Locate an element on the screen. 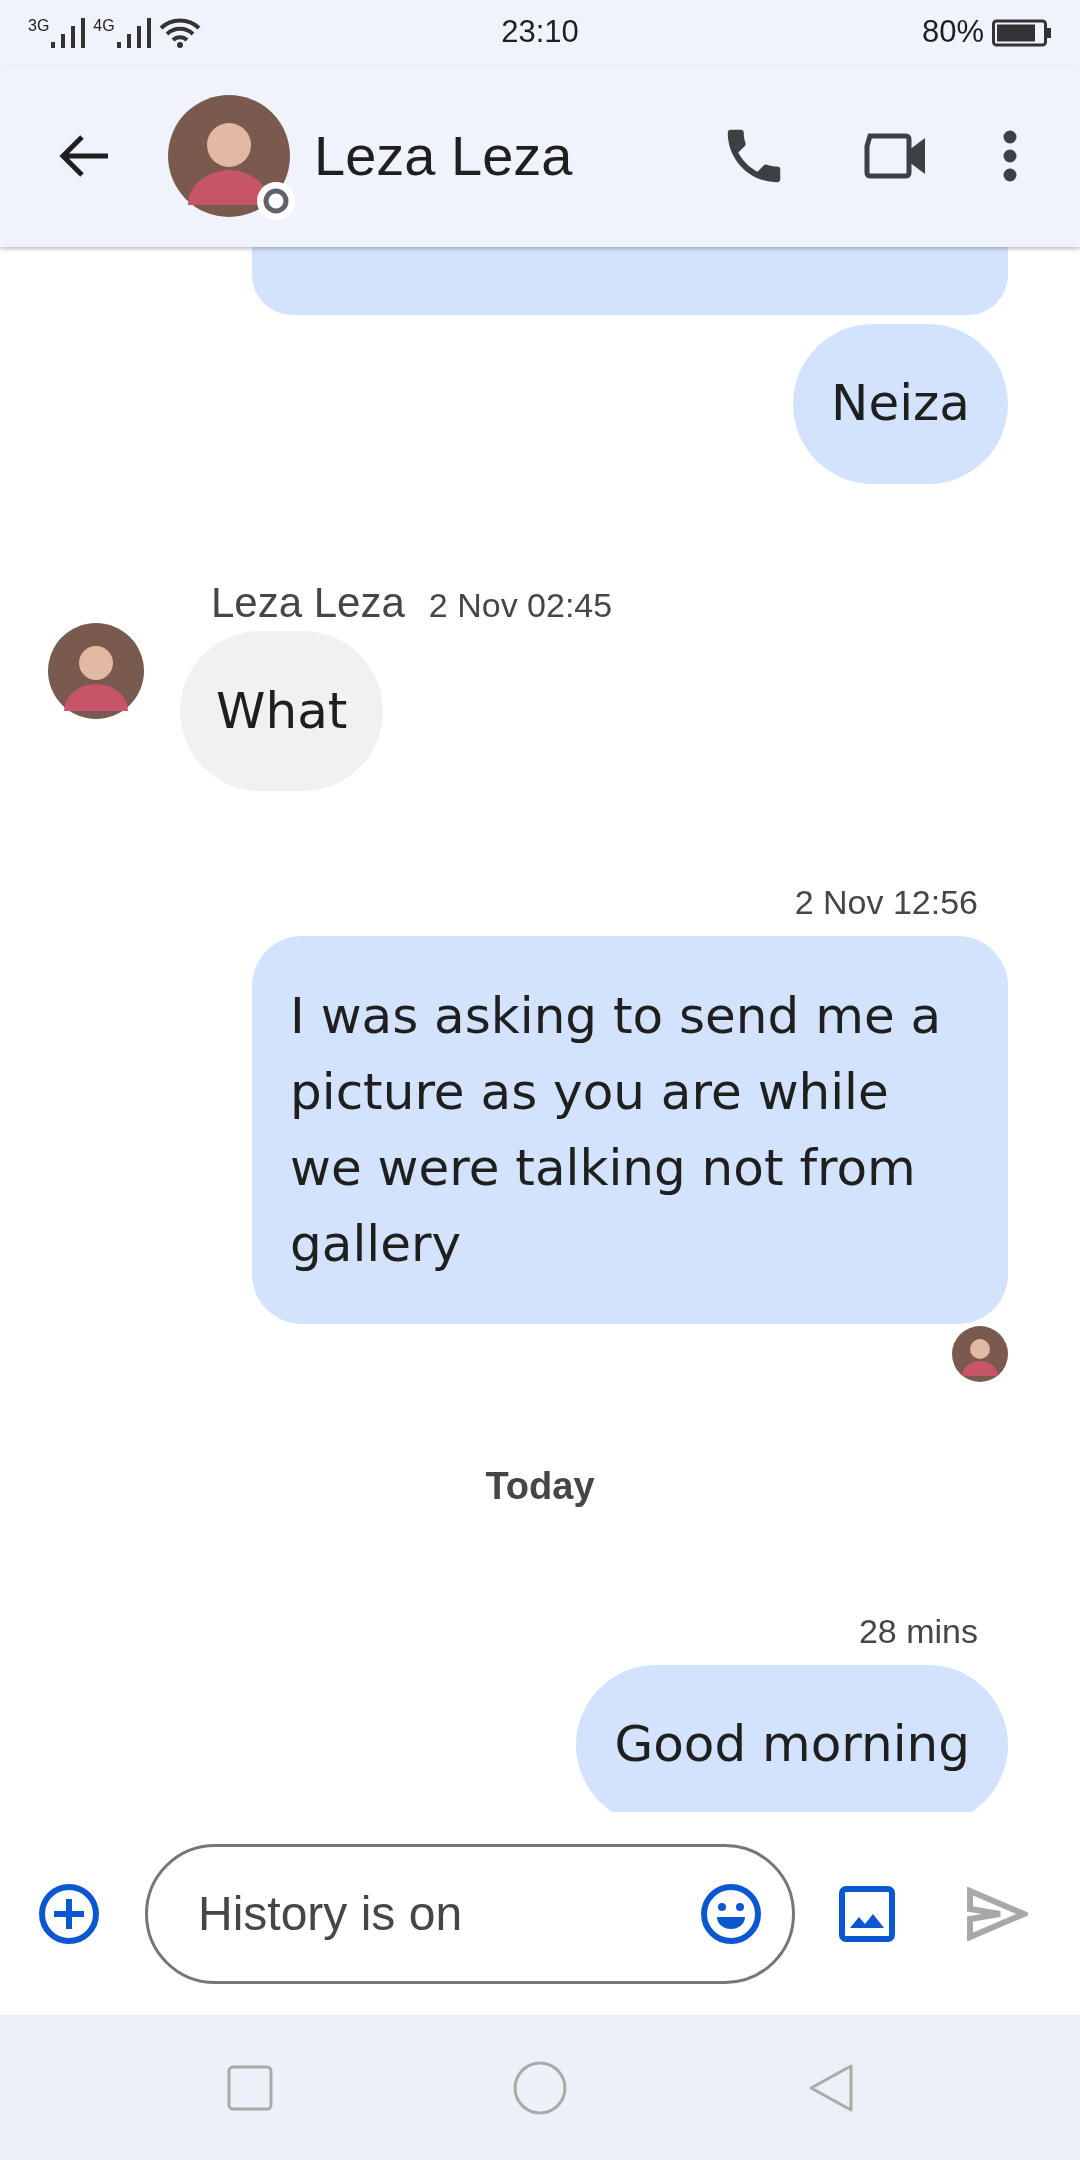  contact-avatar is located at coordinates (229, 156).